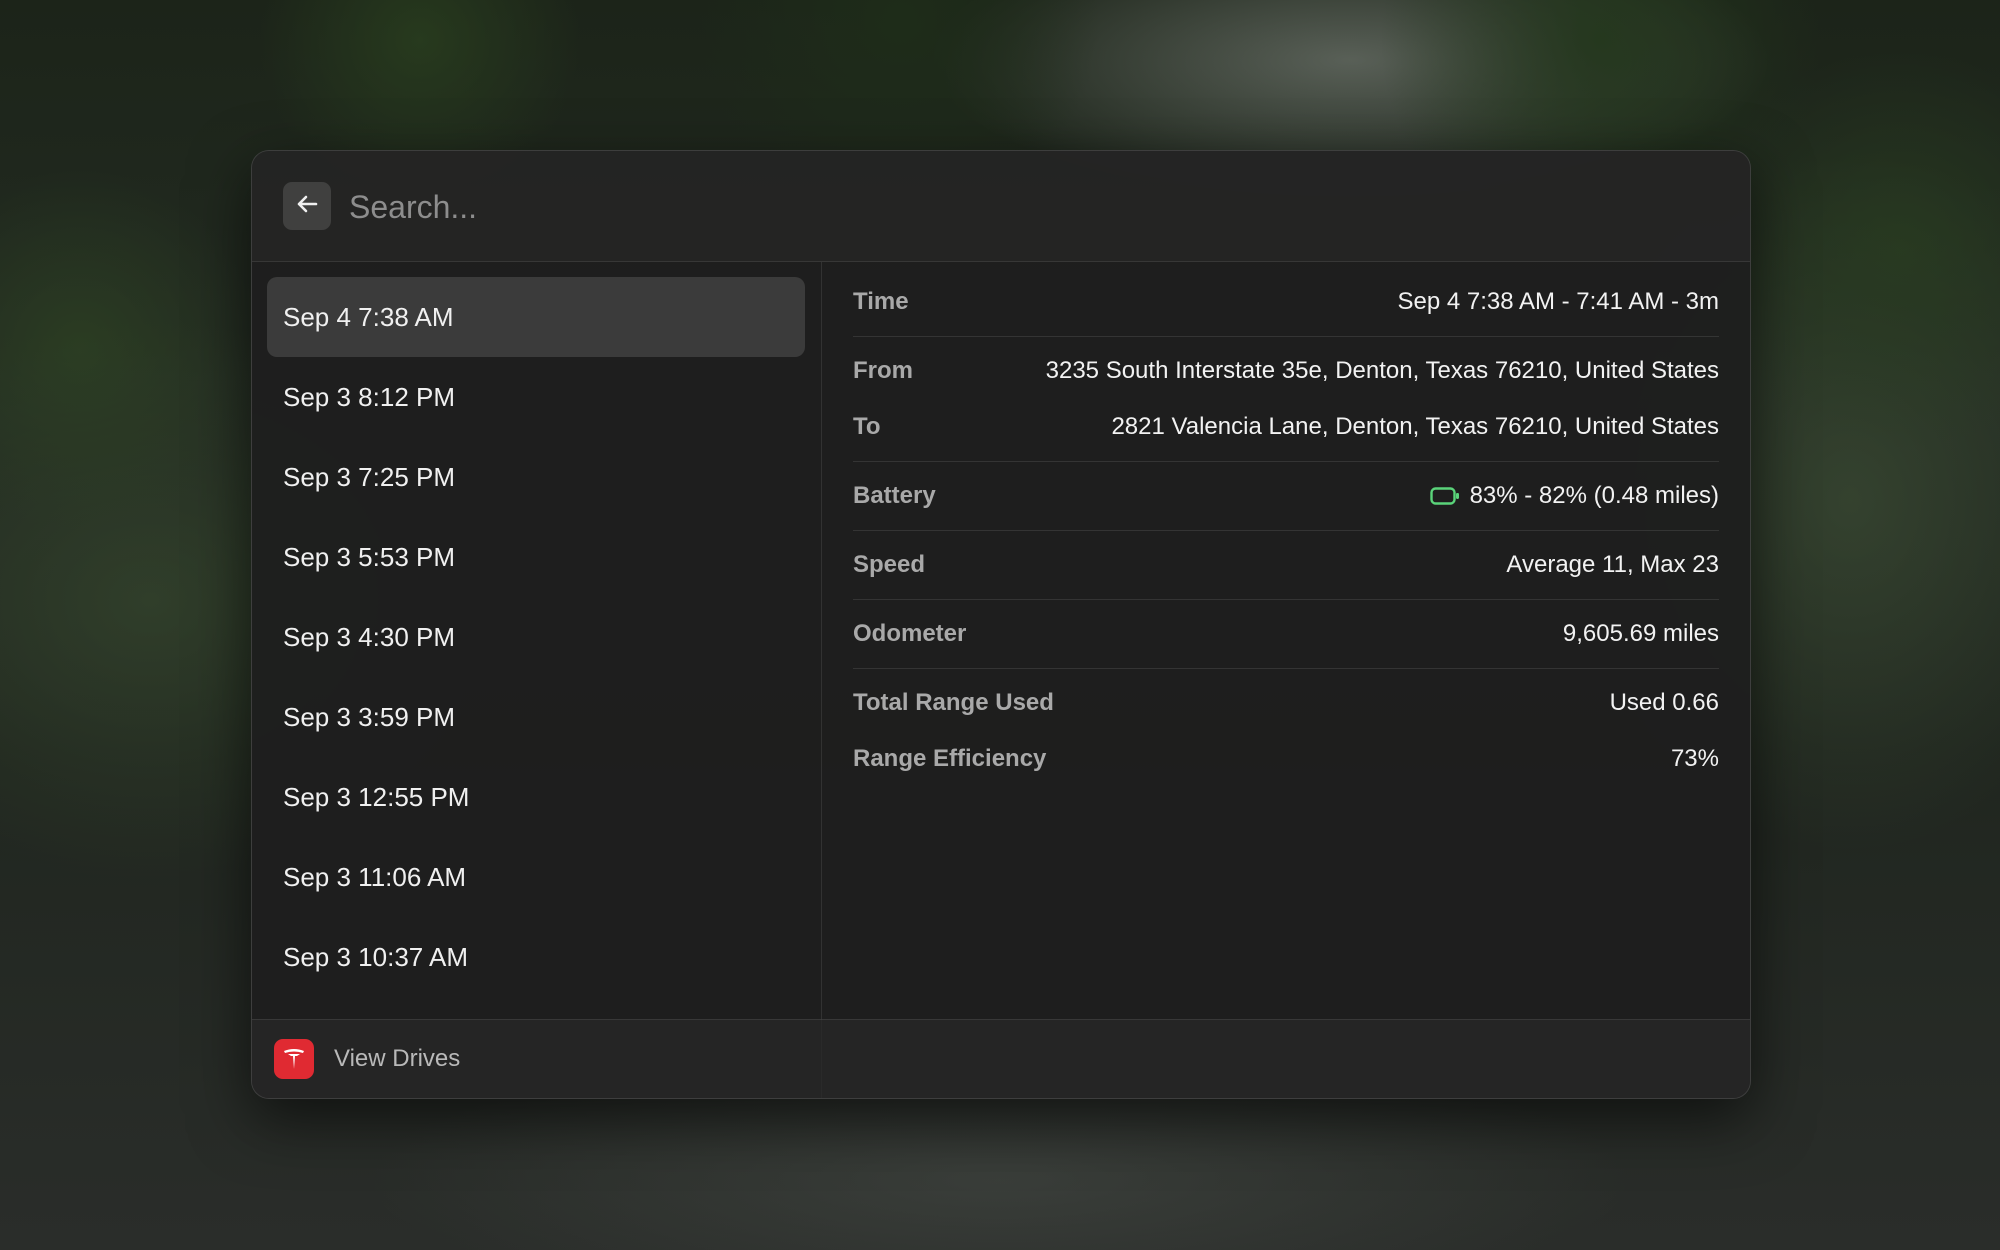 The image size is (2000, 1250). Describe the element at coordinates (1612, 564) in the screenshot. I see `speed-value: Average 11, Max 23` at that location.